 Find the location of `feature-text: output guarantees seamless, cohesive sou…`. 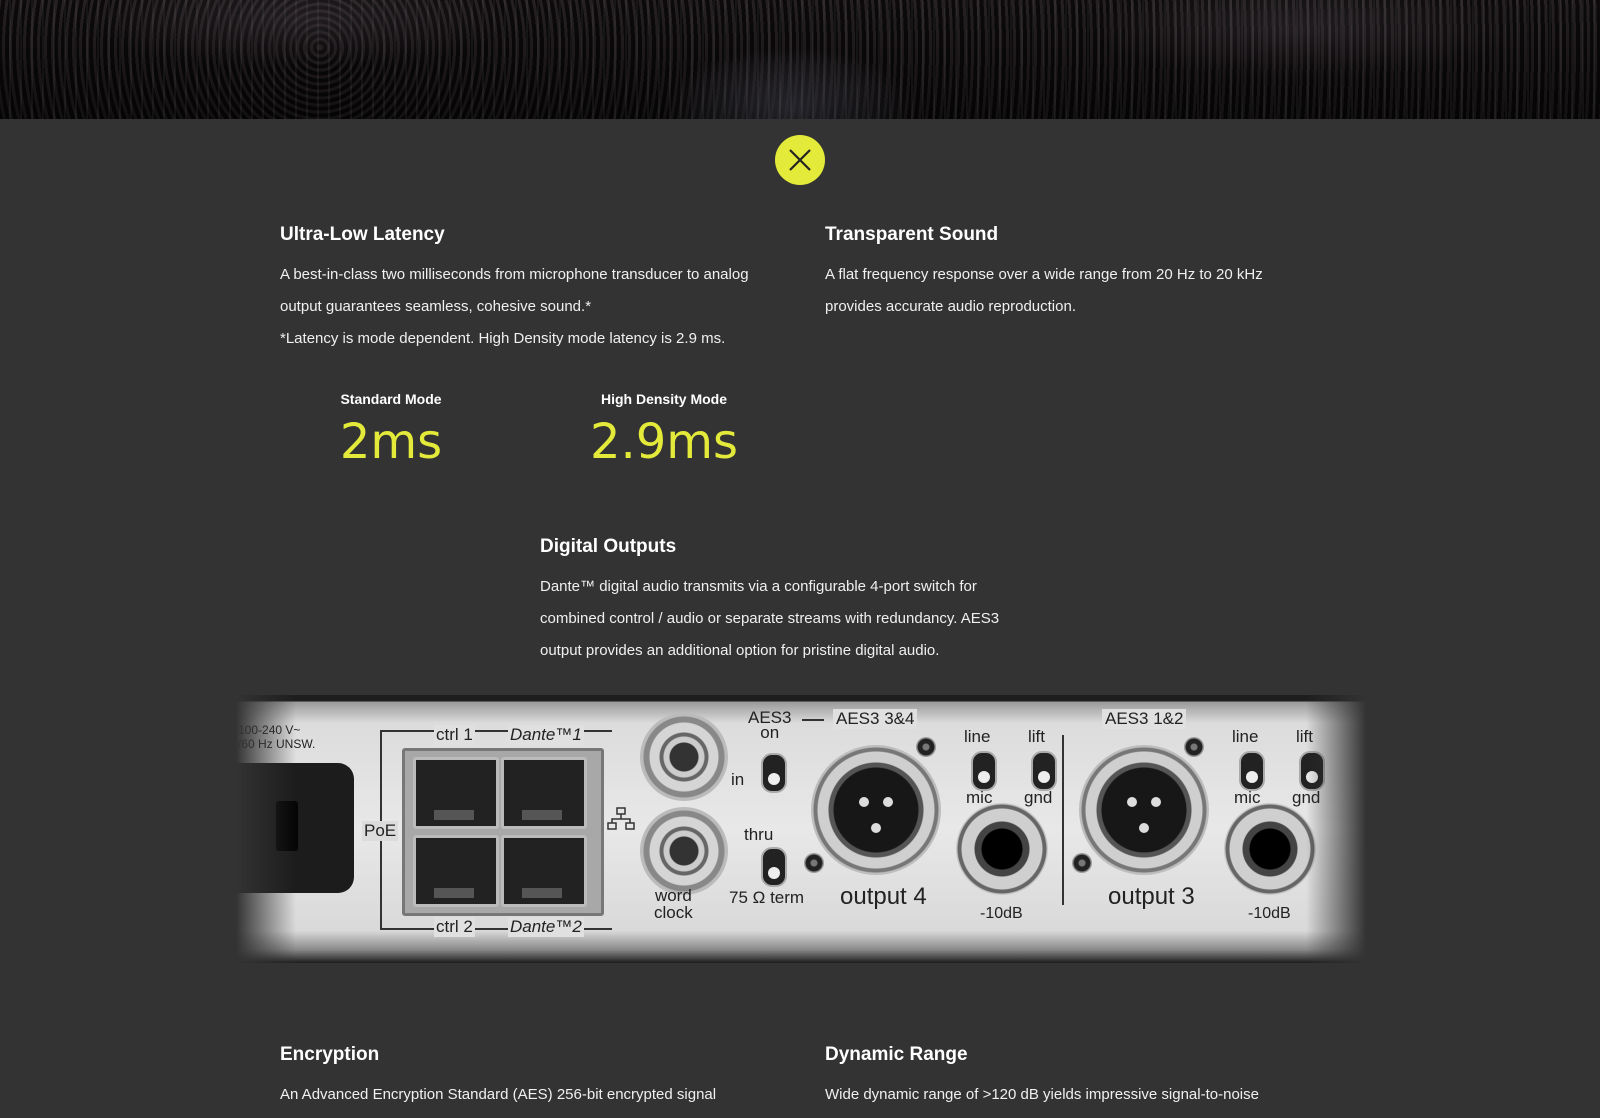

feature-text: output guarantees seamless, cohesive sou… is located at coordinates (436, 306).